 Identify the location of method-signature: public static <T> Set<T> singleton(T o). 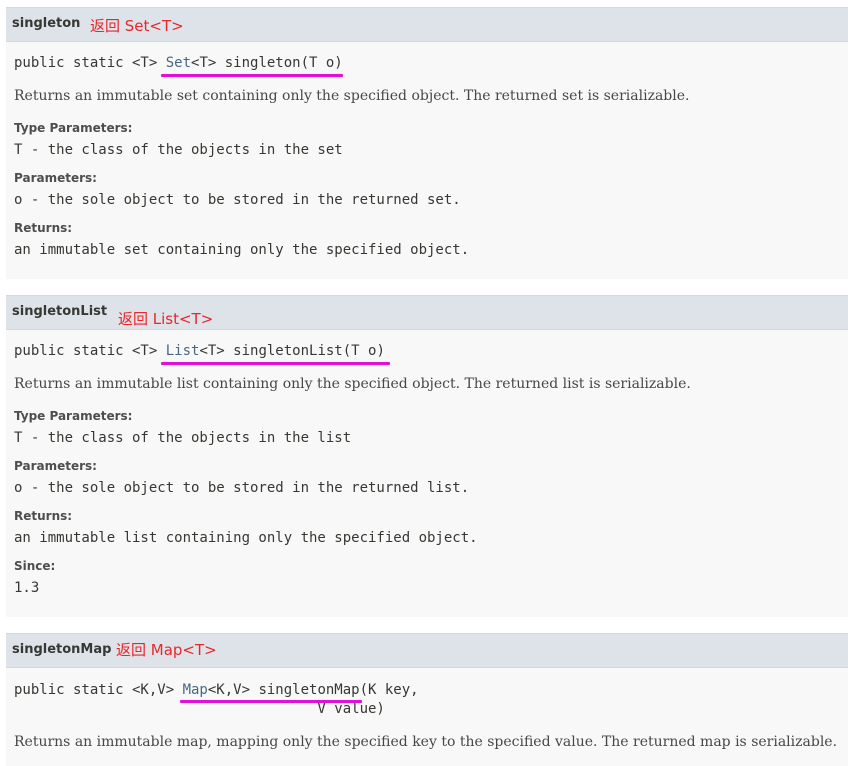
(178, 63).